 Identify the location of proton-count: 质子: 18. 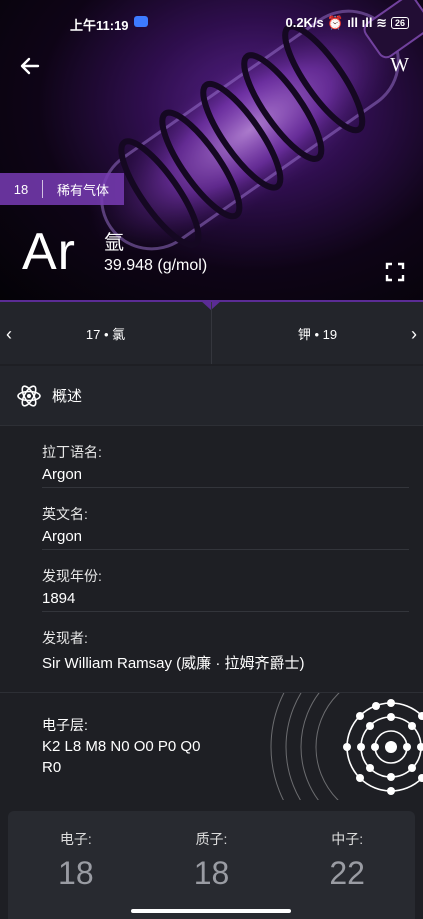
(212, 865).